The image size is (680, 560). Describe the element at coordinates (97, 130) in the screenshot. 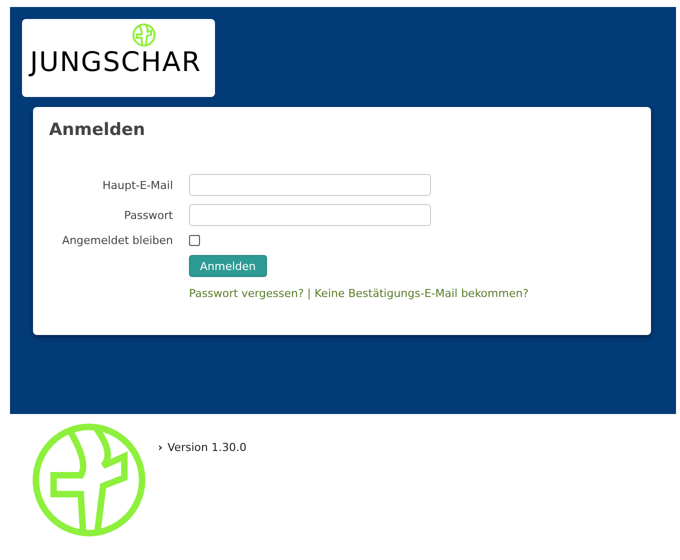

I see `login-title: Anmelden` at that location.